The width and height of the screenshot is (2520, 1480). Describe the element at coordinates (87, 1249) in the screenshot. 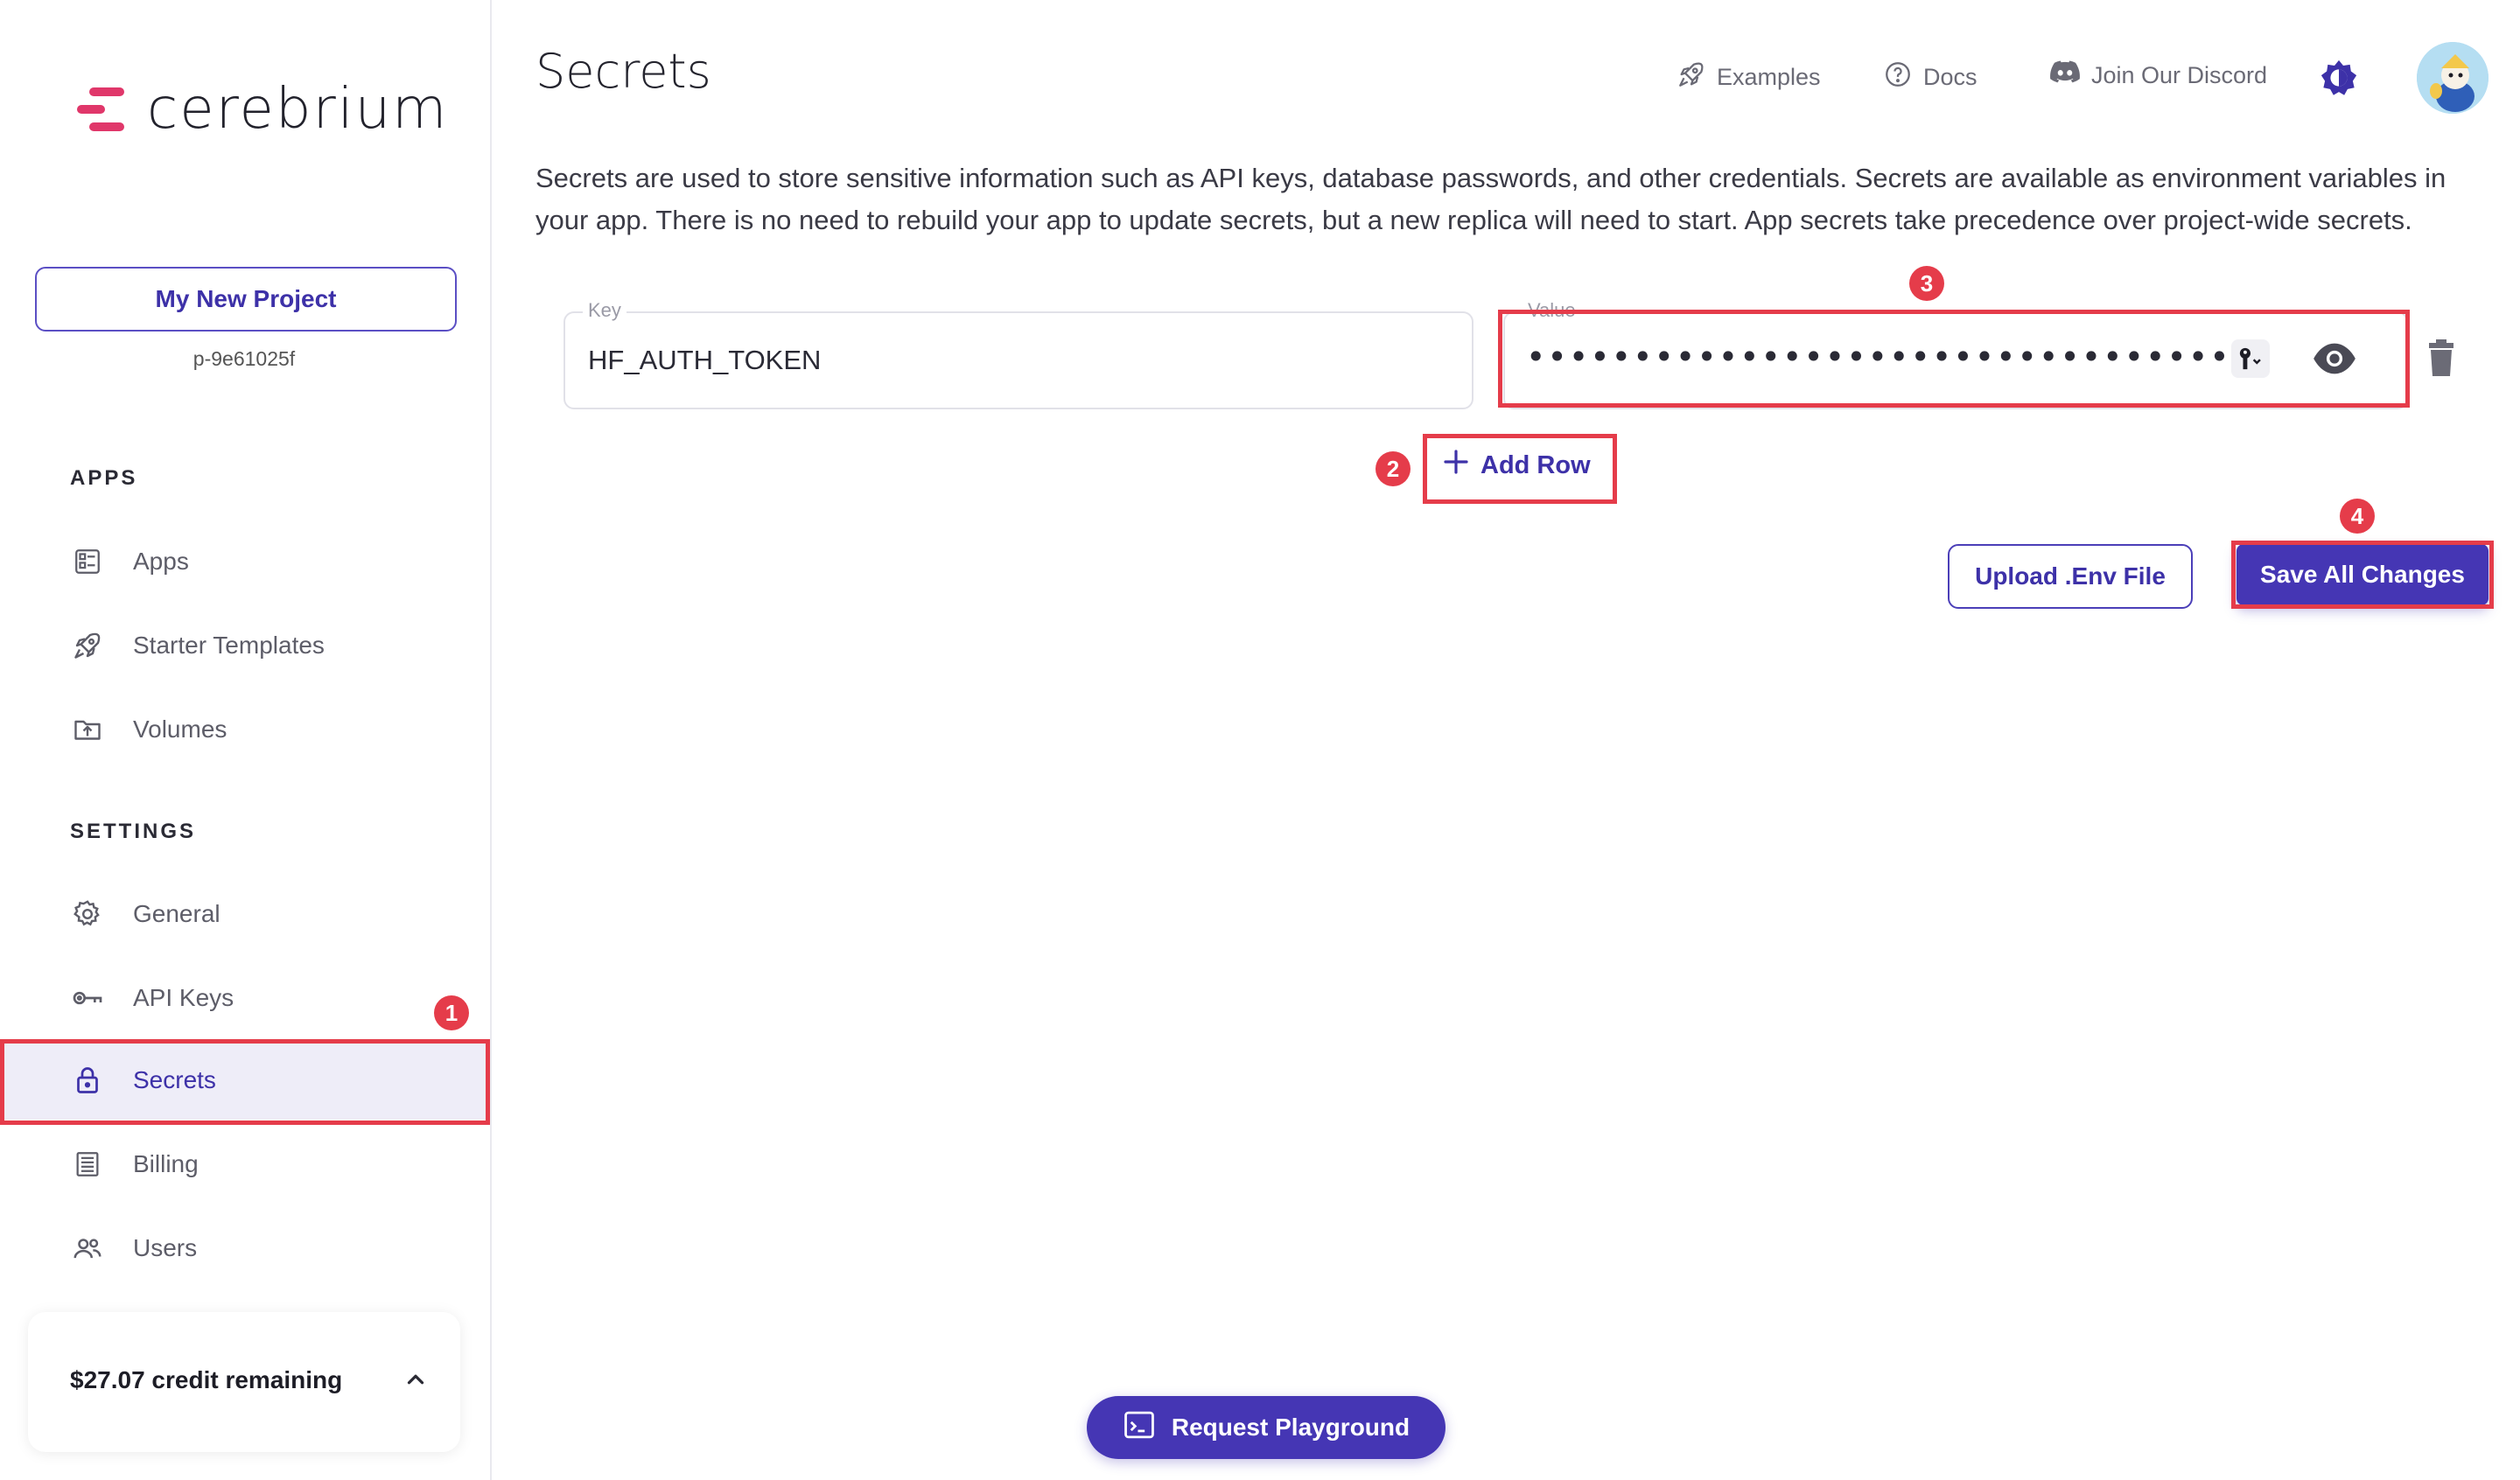

I see `users-icon` at that location.